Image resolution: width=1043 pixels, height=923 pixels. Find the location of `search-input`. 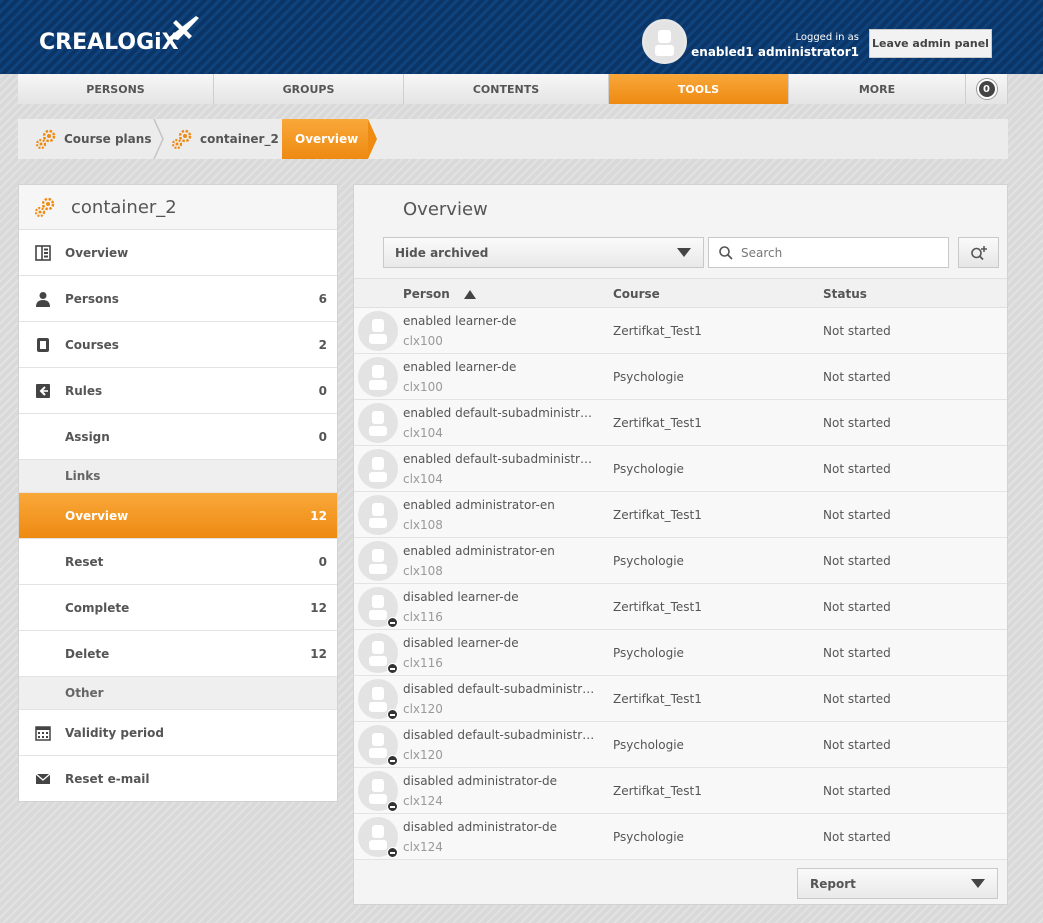

search-input is located at coordinates (836, 252).